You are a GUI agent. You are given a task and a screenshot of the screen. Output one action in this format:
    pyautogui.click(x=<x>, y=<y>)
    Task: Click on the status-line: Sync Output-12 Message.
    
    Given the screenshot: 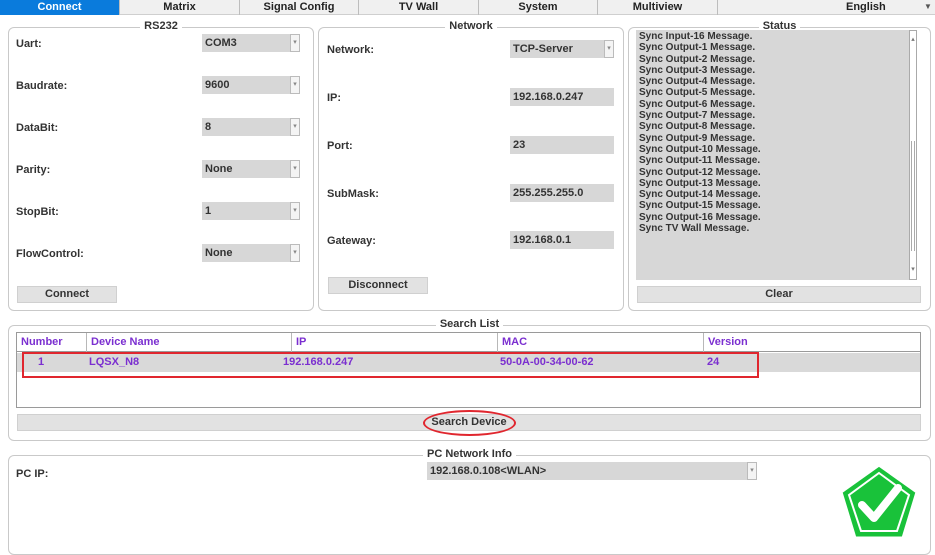 What is the action you would take?
    pyautogui.click(x=700, y=172)
    